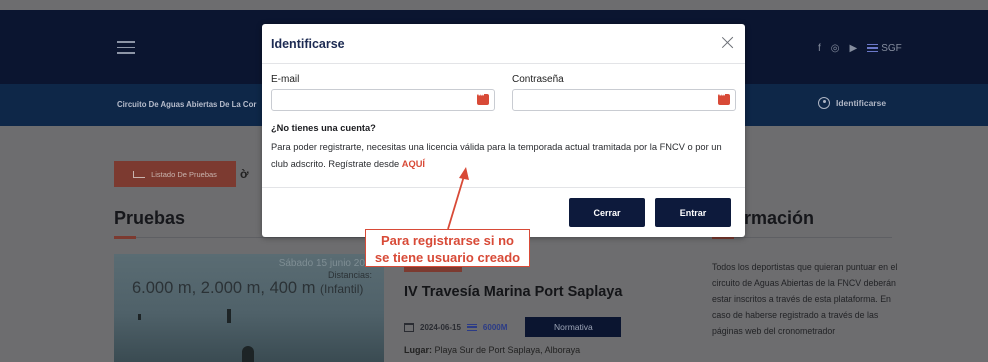 The height and width of the screenshot is (362, 988). I want to click on pruebas-underline-accent, so click(125, 237).